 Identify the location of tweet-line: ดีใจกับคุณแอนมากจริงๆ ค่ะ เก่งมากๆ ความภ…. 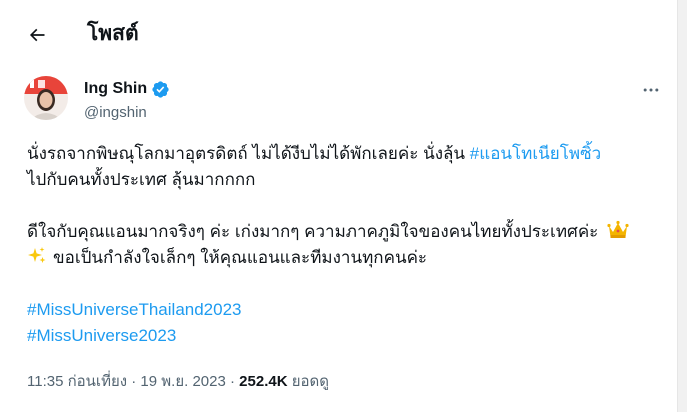
(347, 232).